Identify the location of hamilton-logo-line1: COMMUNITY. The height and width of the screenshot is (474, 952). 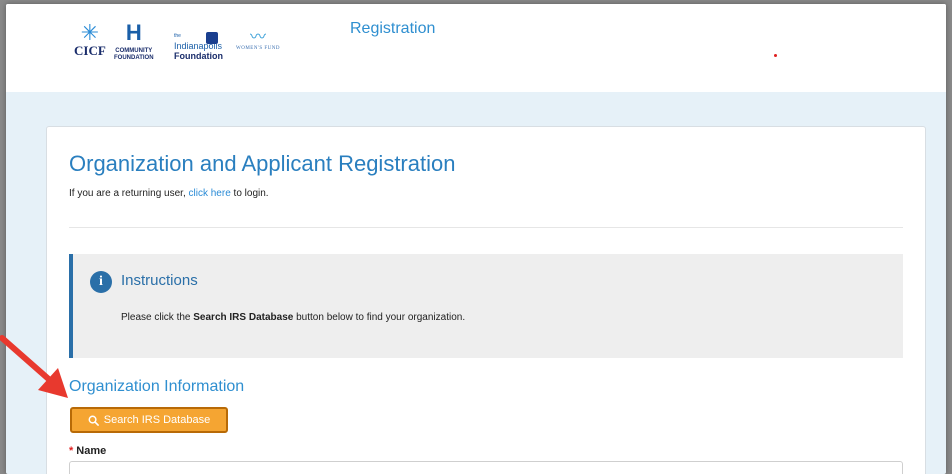
(134, 51).